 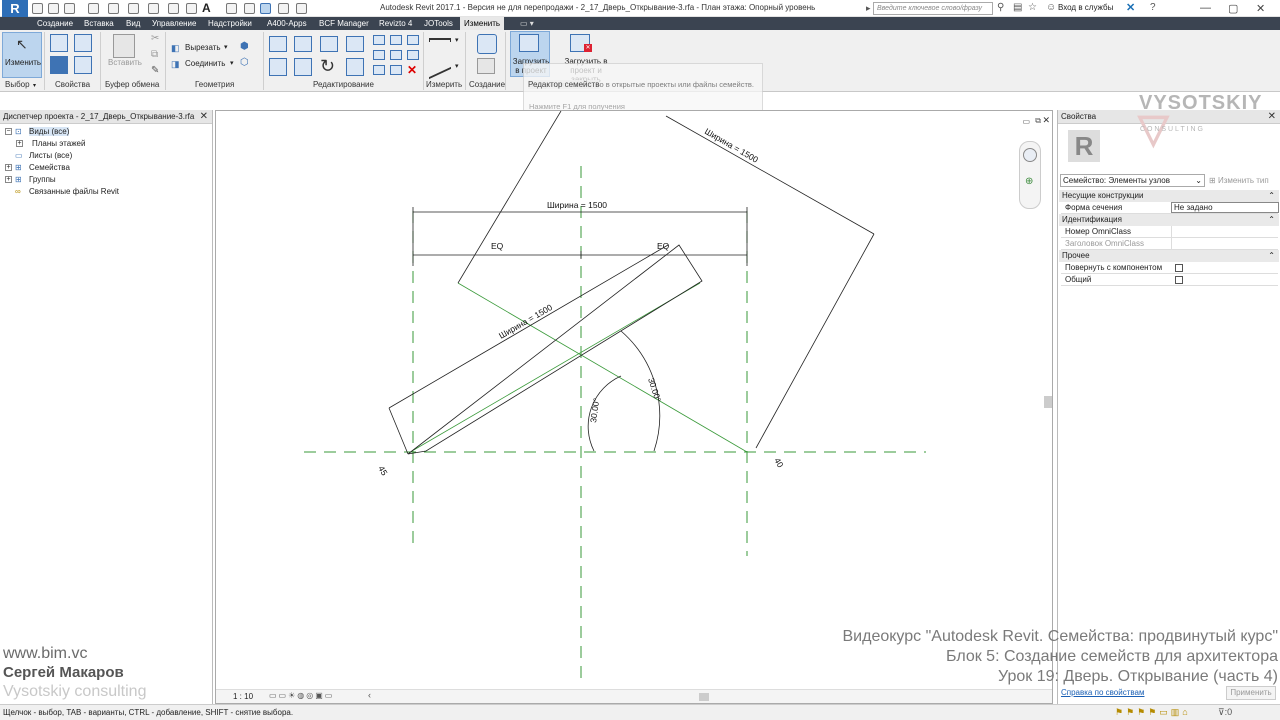 What do you see at coordinates (53, 8) in the screenshot?
I see `save-icon` at bounding box center [53, 8].